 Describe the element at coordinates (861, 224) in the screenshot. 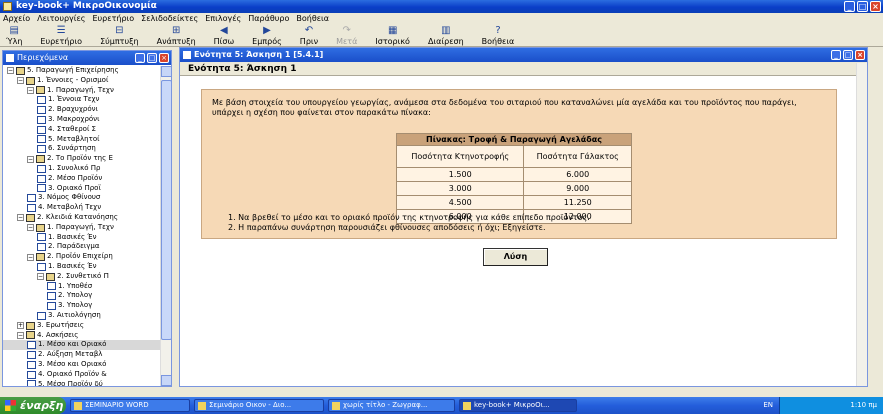

I see `topic-scrollbar` at that location.